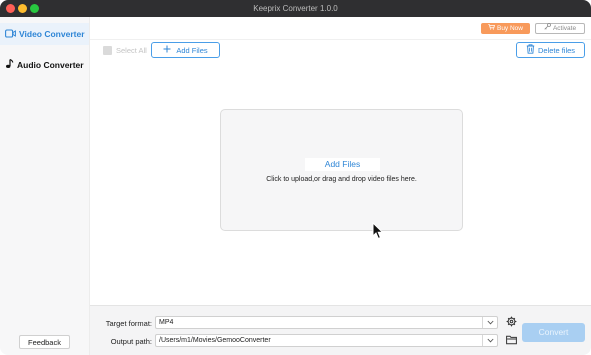 The height and width of the screenshot is (355, 591). Describe the element at coordinates (167, 50) in the screenshot. I see `plus-icon` at that location.